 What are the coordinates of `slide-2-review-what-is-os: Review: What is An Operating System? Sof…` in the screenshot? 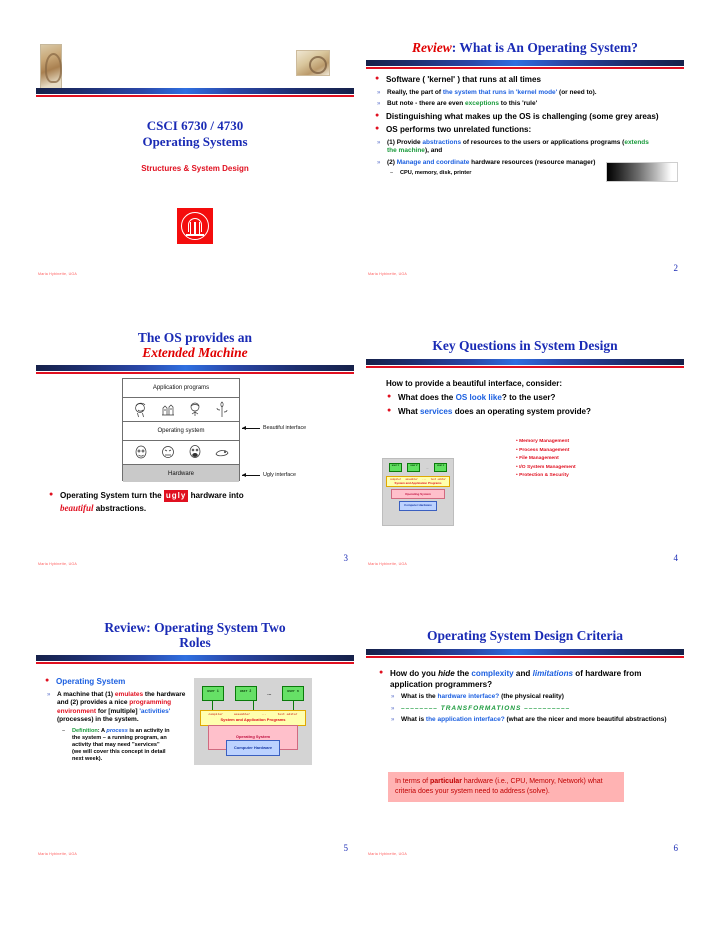 It's located at (525, 160).